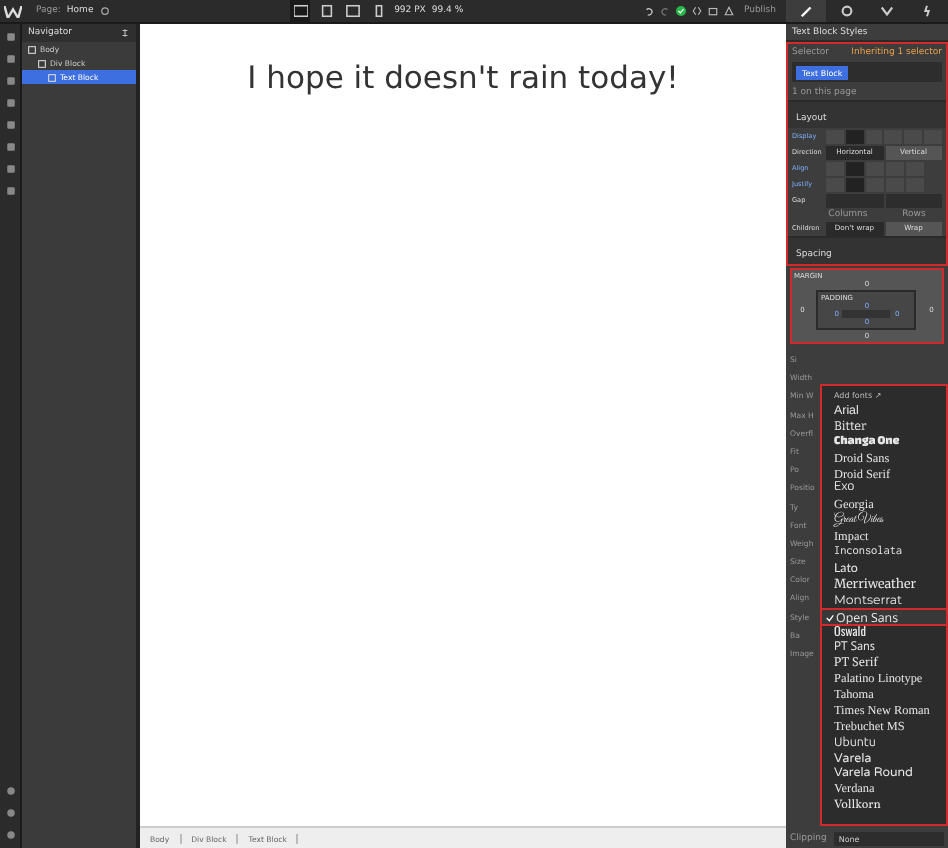  Describe the element at coordinates (806, 11) in the screenshot. I see `panel-tab` at that location.